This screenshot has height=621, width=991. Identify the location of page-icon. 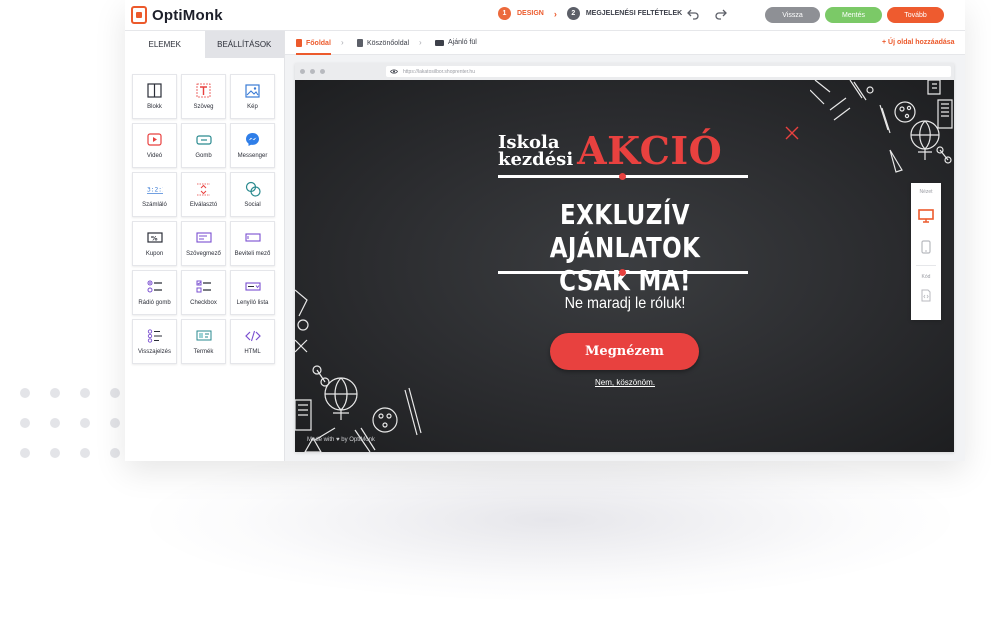
(360, 43).